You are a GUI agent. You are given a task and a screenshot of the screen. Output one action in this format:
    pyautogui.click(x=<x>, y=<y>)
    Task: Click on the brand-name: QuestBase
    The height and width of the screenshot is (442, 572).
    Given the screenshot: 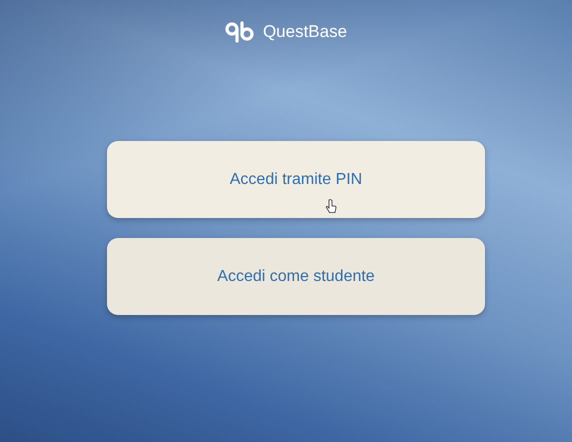 What is the action you would take?
    pyautogui.click(x=305, y=32)
    